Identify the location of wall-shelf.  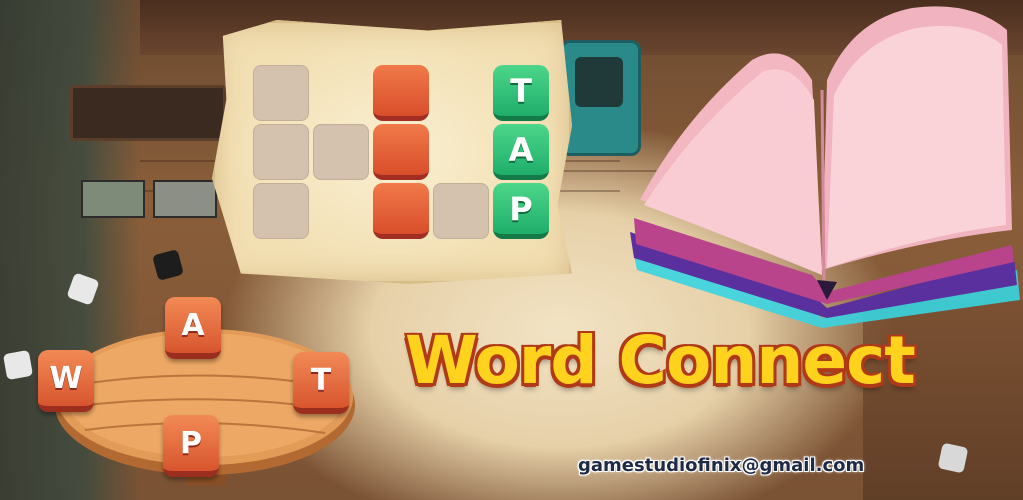
(148, 151).